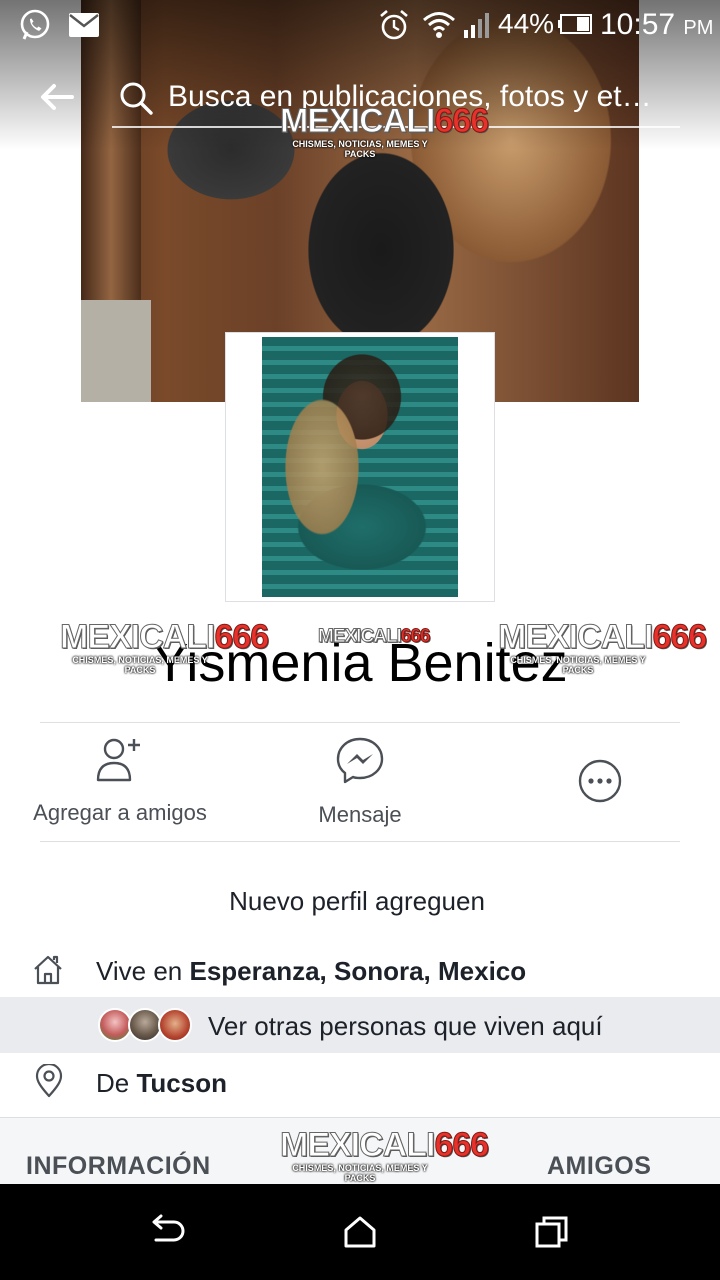 The image size is (720, 1280). What do you see at coordinates (35, 24) in the screenshot?
I see `whatsapp-icon` at bounding box center [35, 24].